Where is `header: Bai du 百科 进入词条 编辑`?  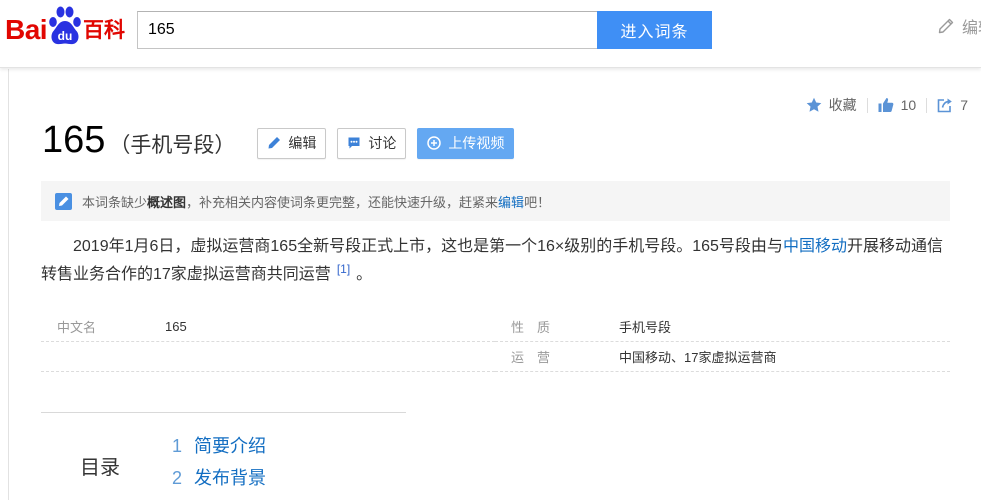 header: Bai du 百科 进入词条 编辑 is located at coordinates (490, 34).